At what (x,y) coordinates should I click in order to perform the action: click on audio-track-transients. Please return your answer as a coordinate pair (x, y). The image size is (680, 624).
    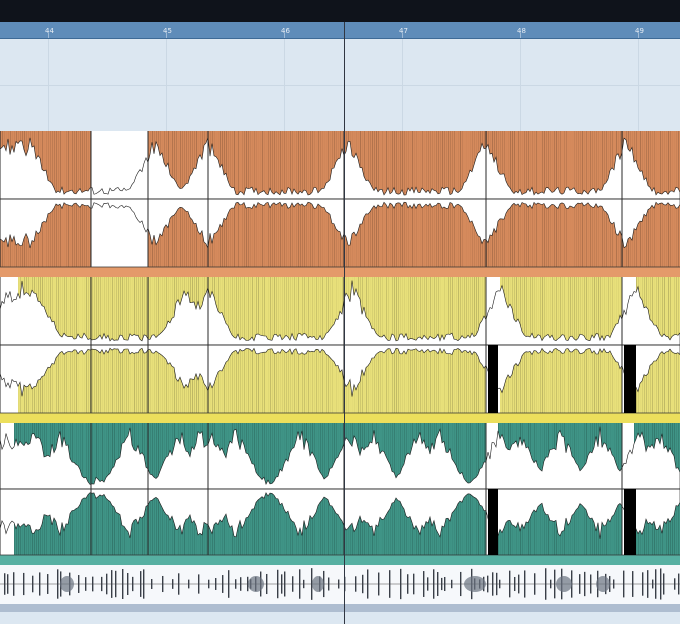
    Looking at the image, I should click on (340, 584).